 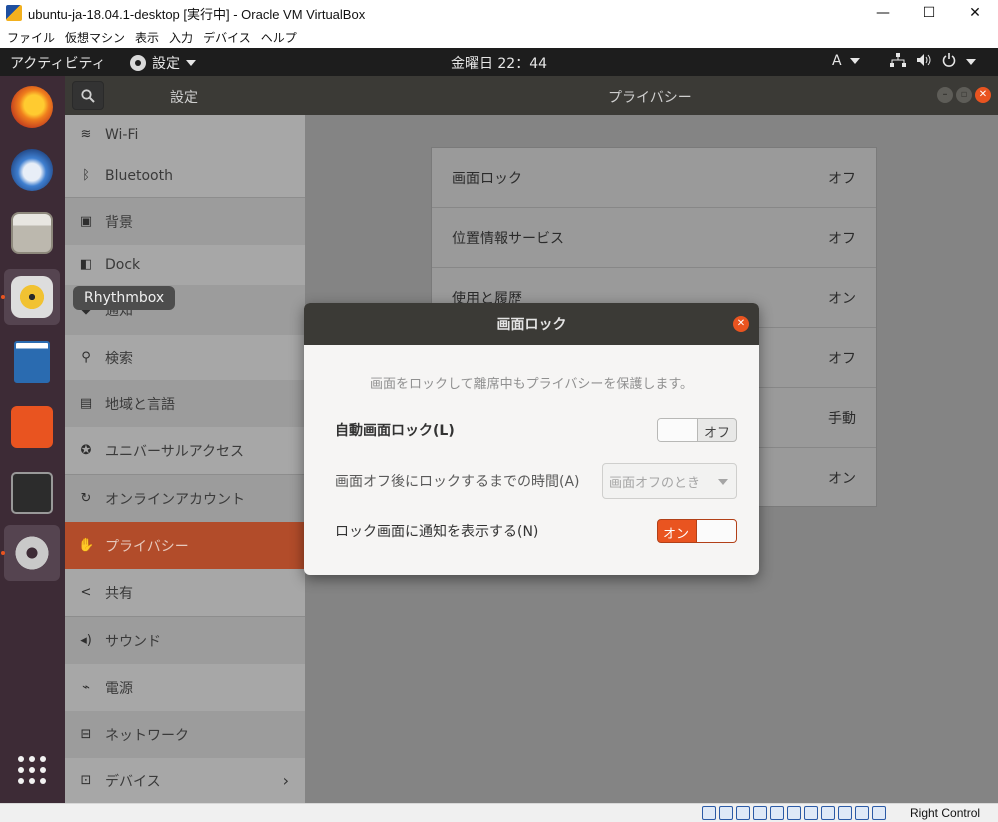 I want to click on vbox-device-icons, so click(x=794, y=813).